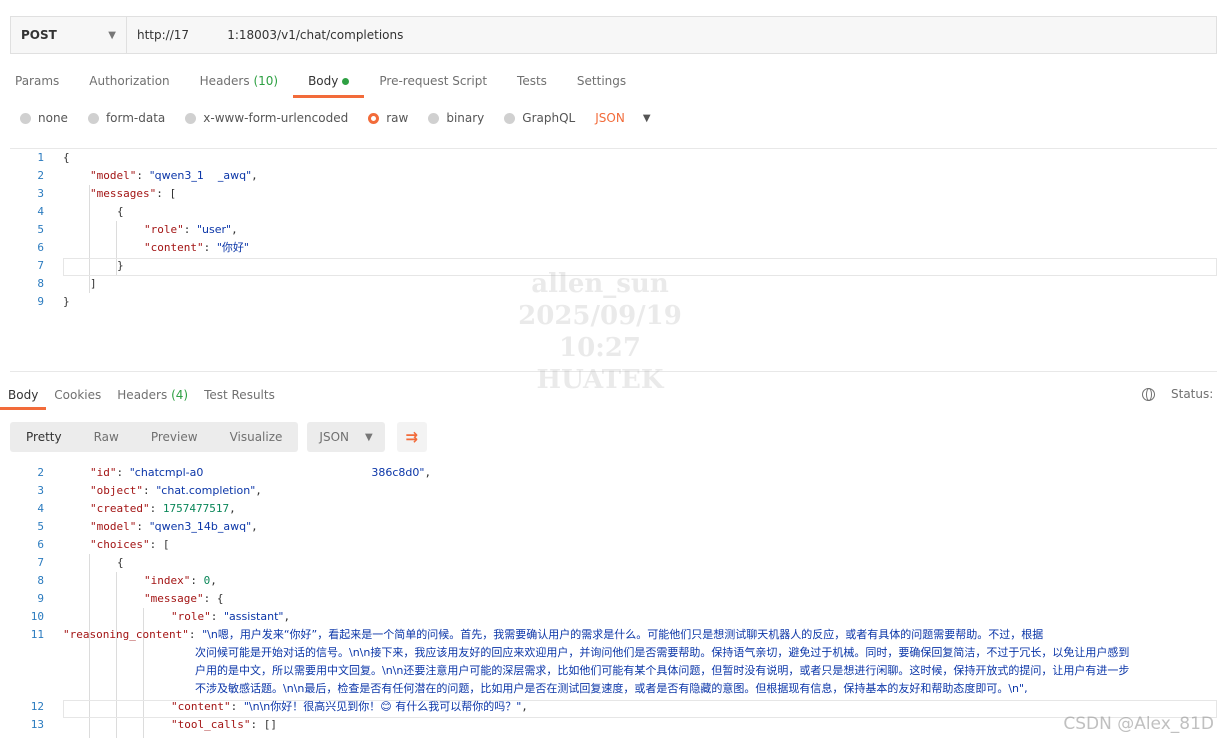  Describe the element at coordinates (40, 562) in the screenshot. I see `line-number: 7` at that location.